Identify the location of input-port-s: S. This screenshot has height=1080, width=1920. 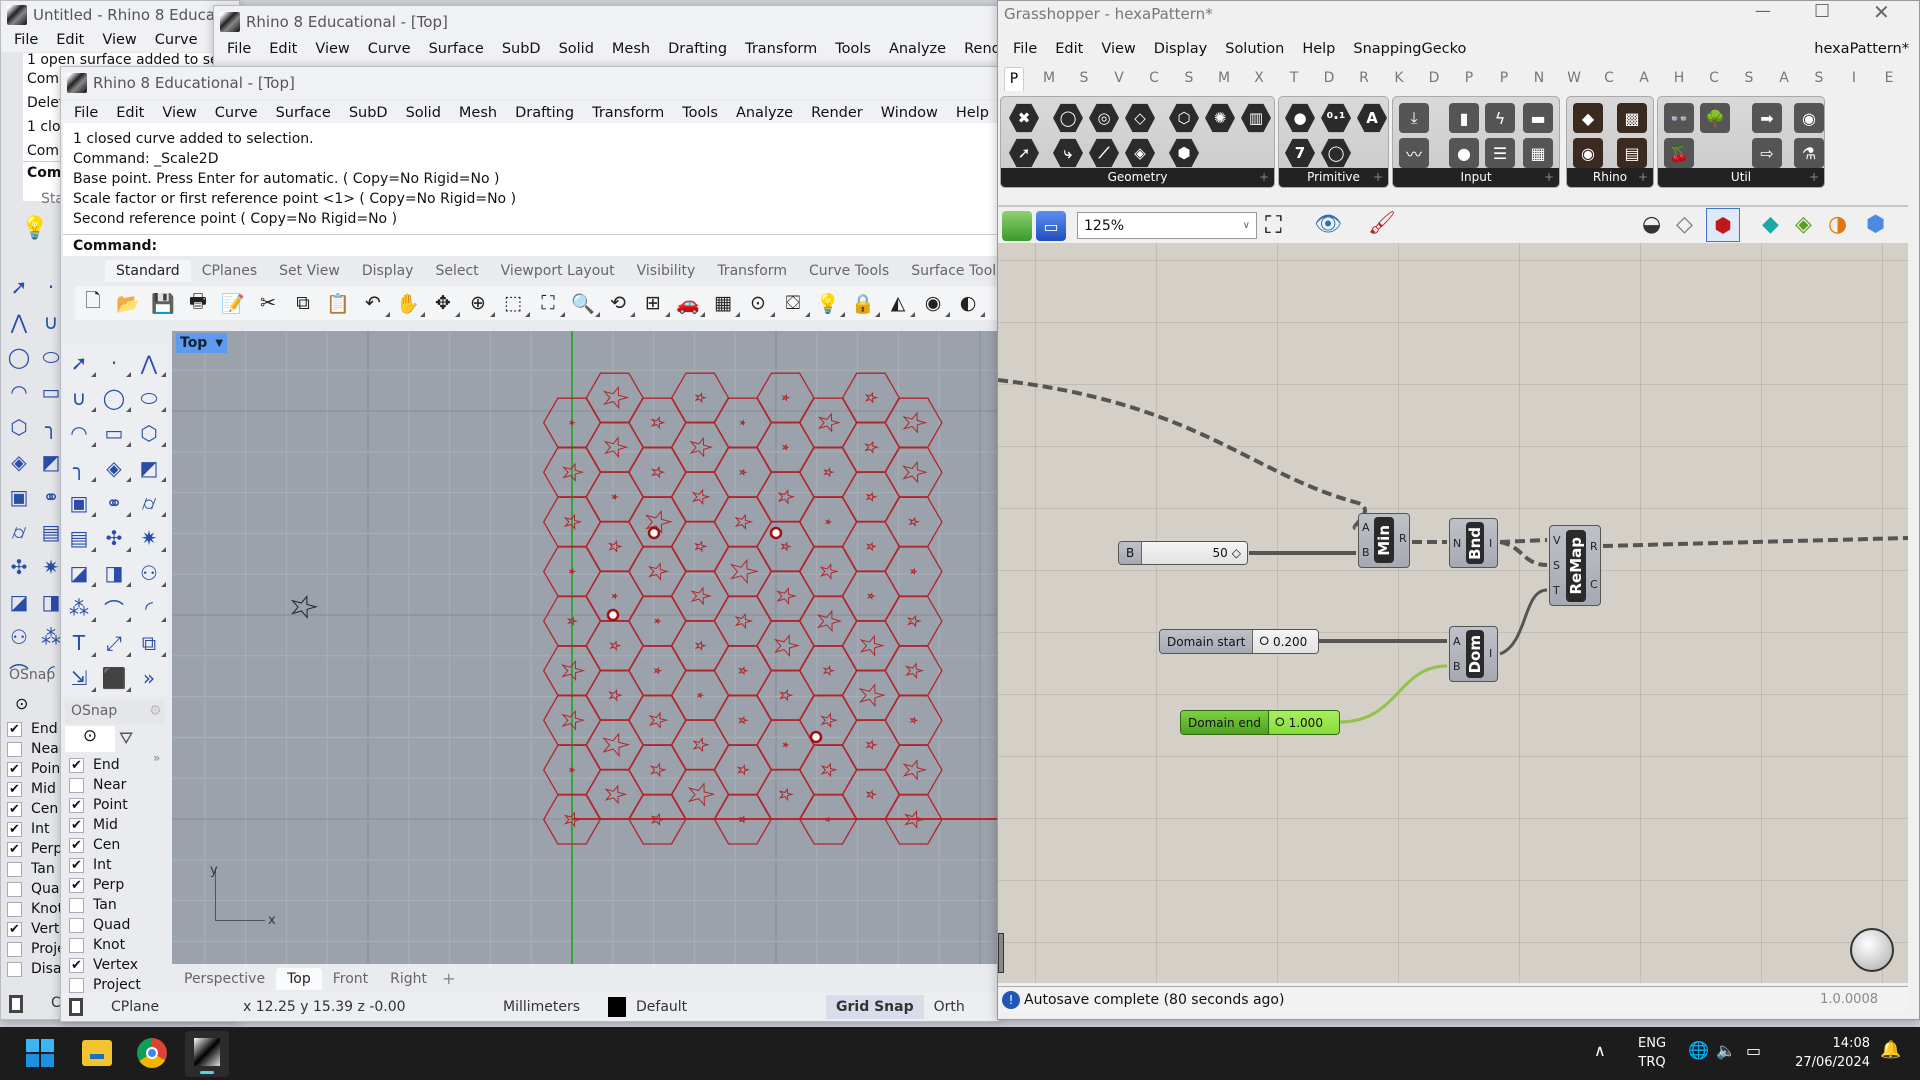
(1556, 565).